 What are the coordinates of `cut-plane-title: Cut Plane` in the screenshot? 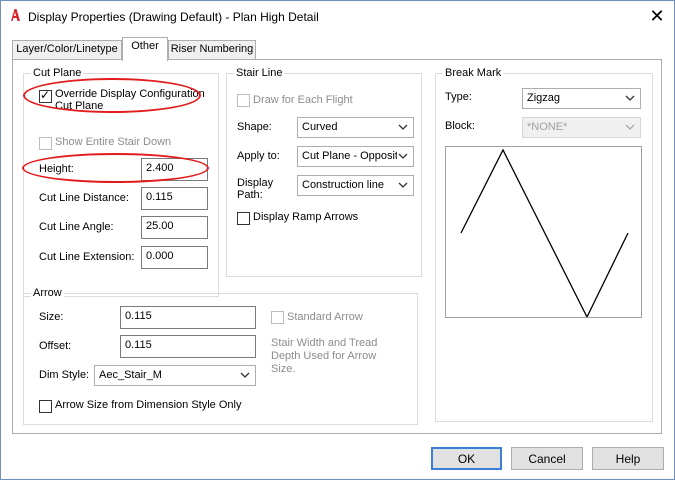 It's located at (57, 73).